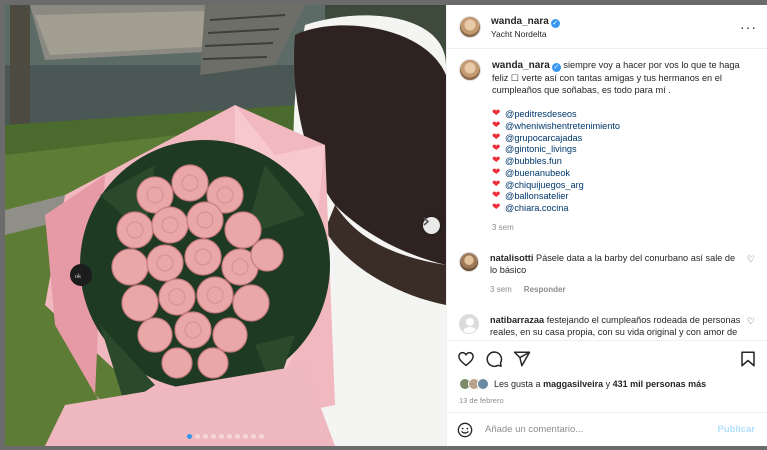 The image size is (767, 450). I want to click on tag-item: ❤ @bubbles.fun, so click(623, 161).